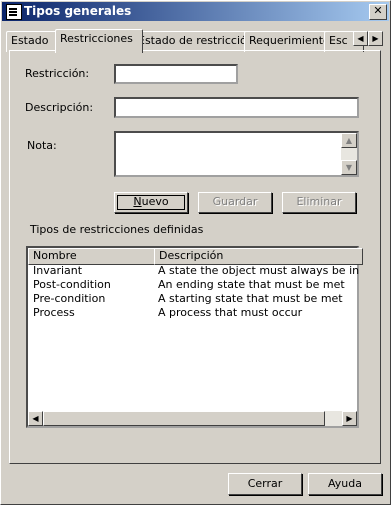 This screenshot has height=505, width=391. Describe the element at coordinates (78, 11) in the screenshot. I see `window-title: Tipos generales` at that location.